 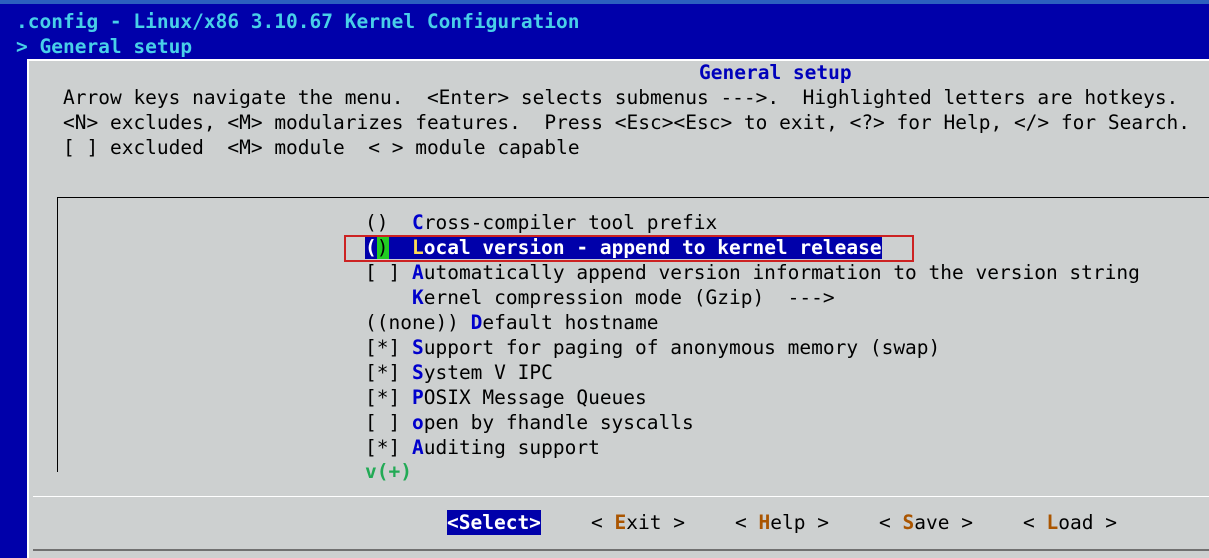 I want to click on item-label: ross-compiler tool prefix, so click(x=570, y=222).